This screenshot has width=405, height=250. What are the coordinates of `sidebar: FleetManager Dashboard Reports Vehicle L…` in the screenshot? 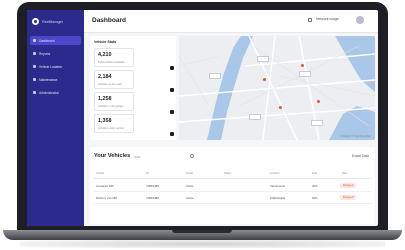 It's located at (55, 118).